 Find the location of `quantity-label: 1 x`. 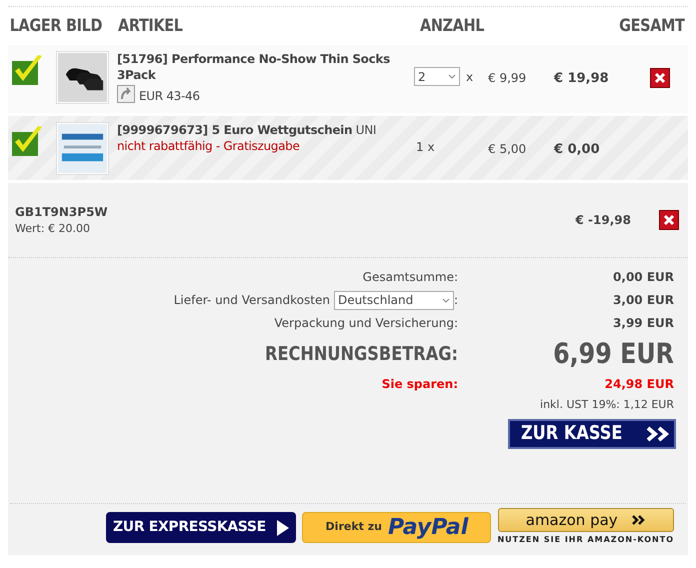

quantity-label: 1 x is located at coordinates (425, 147).